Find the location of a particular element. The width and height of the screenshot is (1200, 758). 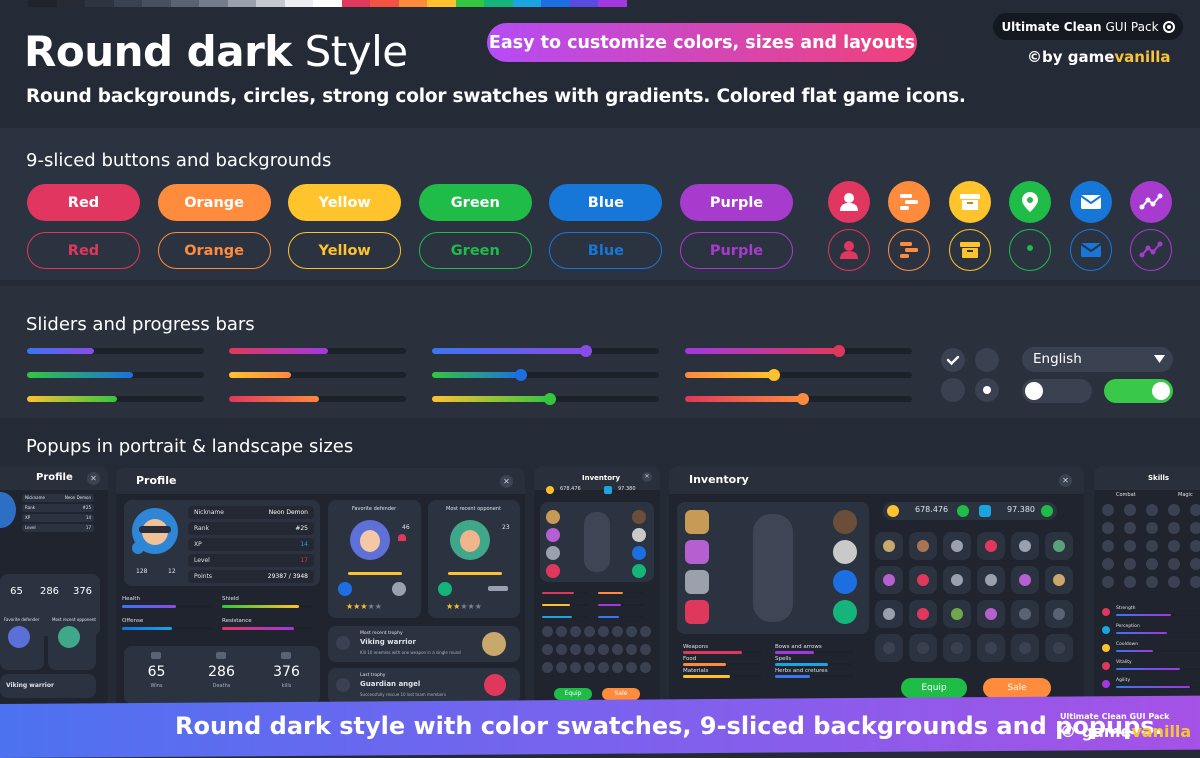

tab-combat: Combat is located at coordinates (1126, 495).